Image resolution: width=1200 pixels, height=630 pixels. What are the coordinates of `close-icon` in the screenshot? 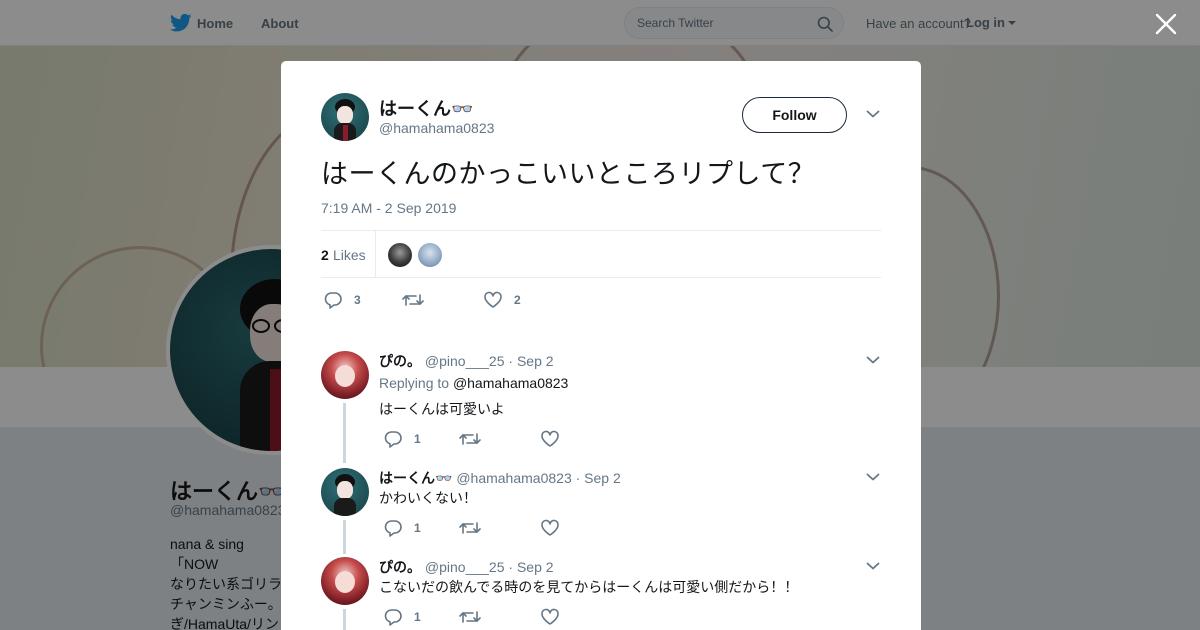 It's located at (1166, 24).